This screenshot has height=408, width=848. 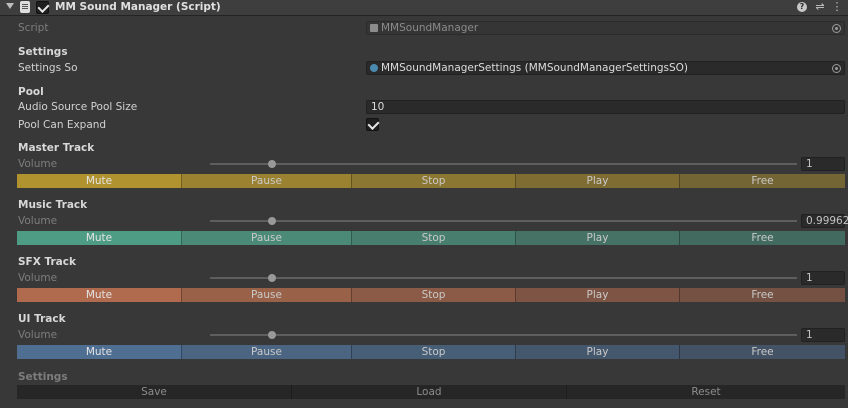 What do you see at coordinates (267, 295) in the screenshot?
I see `sfx-track-pause-button: Pause` at bounding box center [267, 295].